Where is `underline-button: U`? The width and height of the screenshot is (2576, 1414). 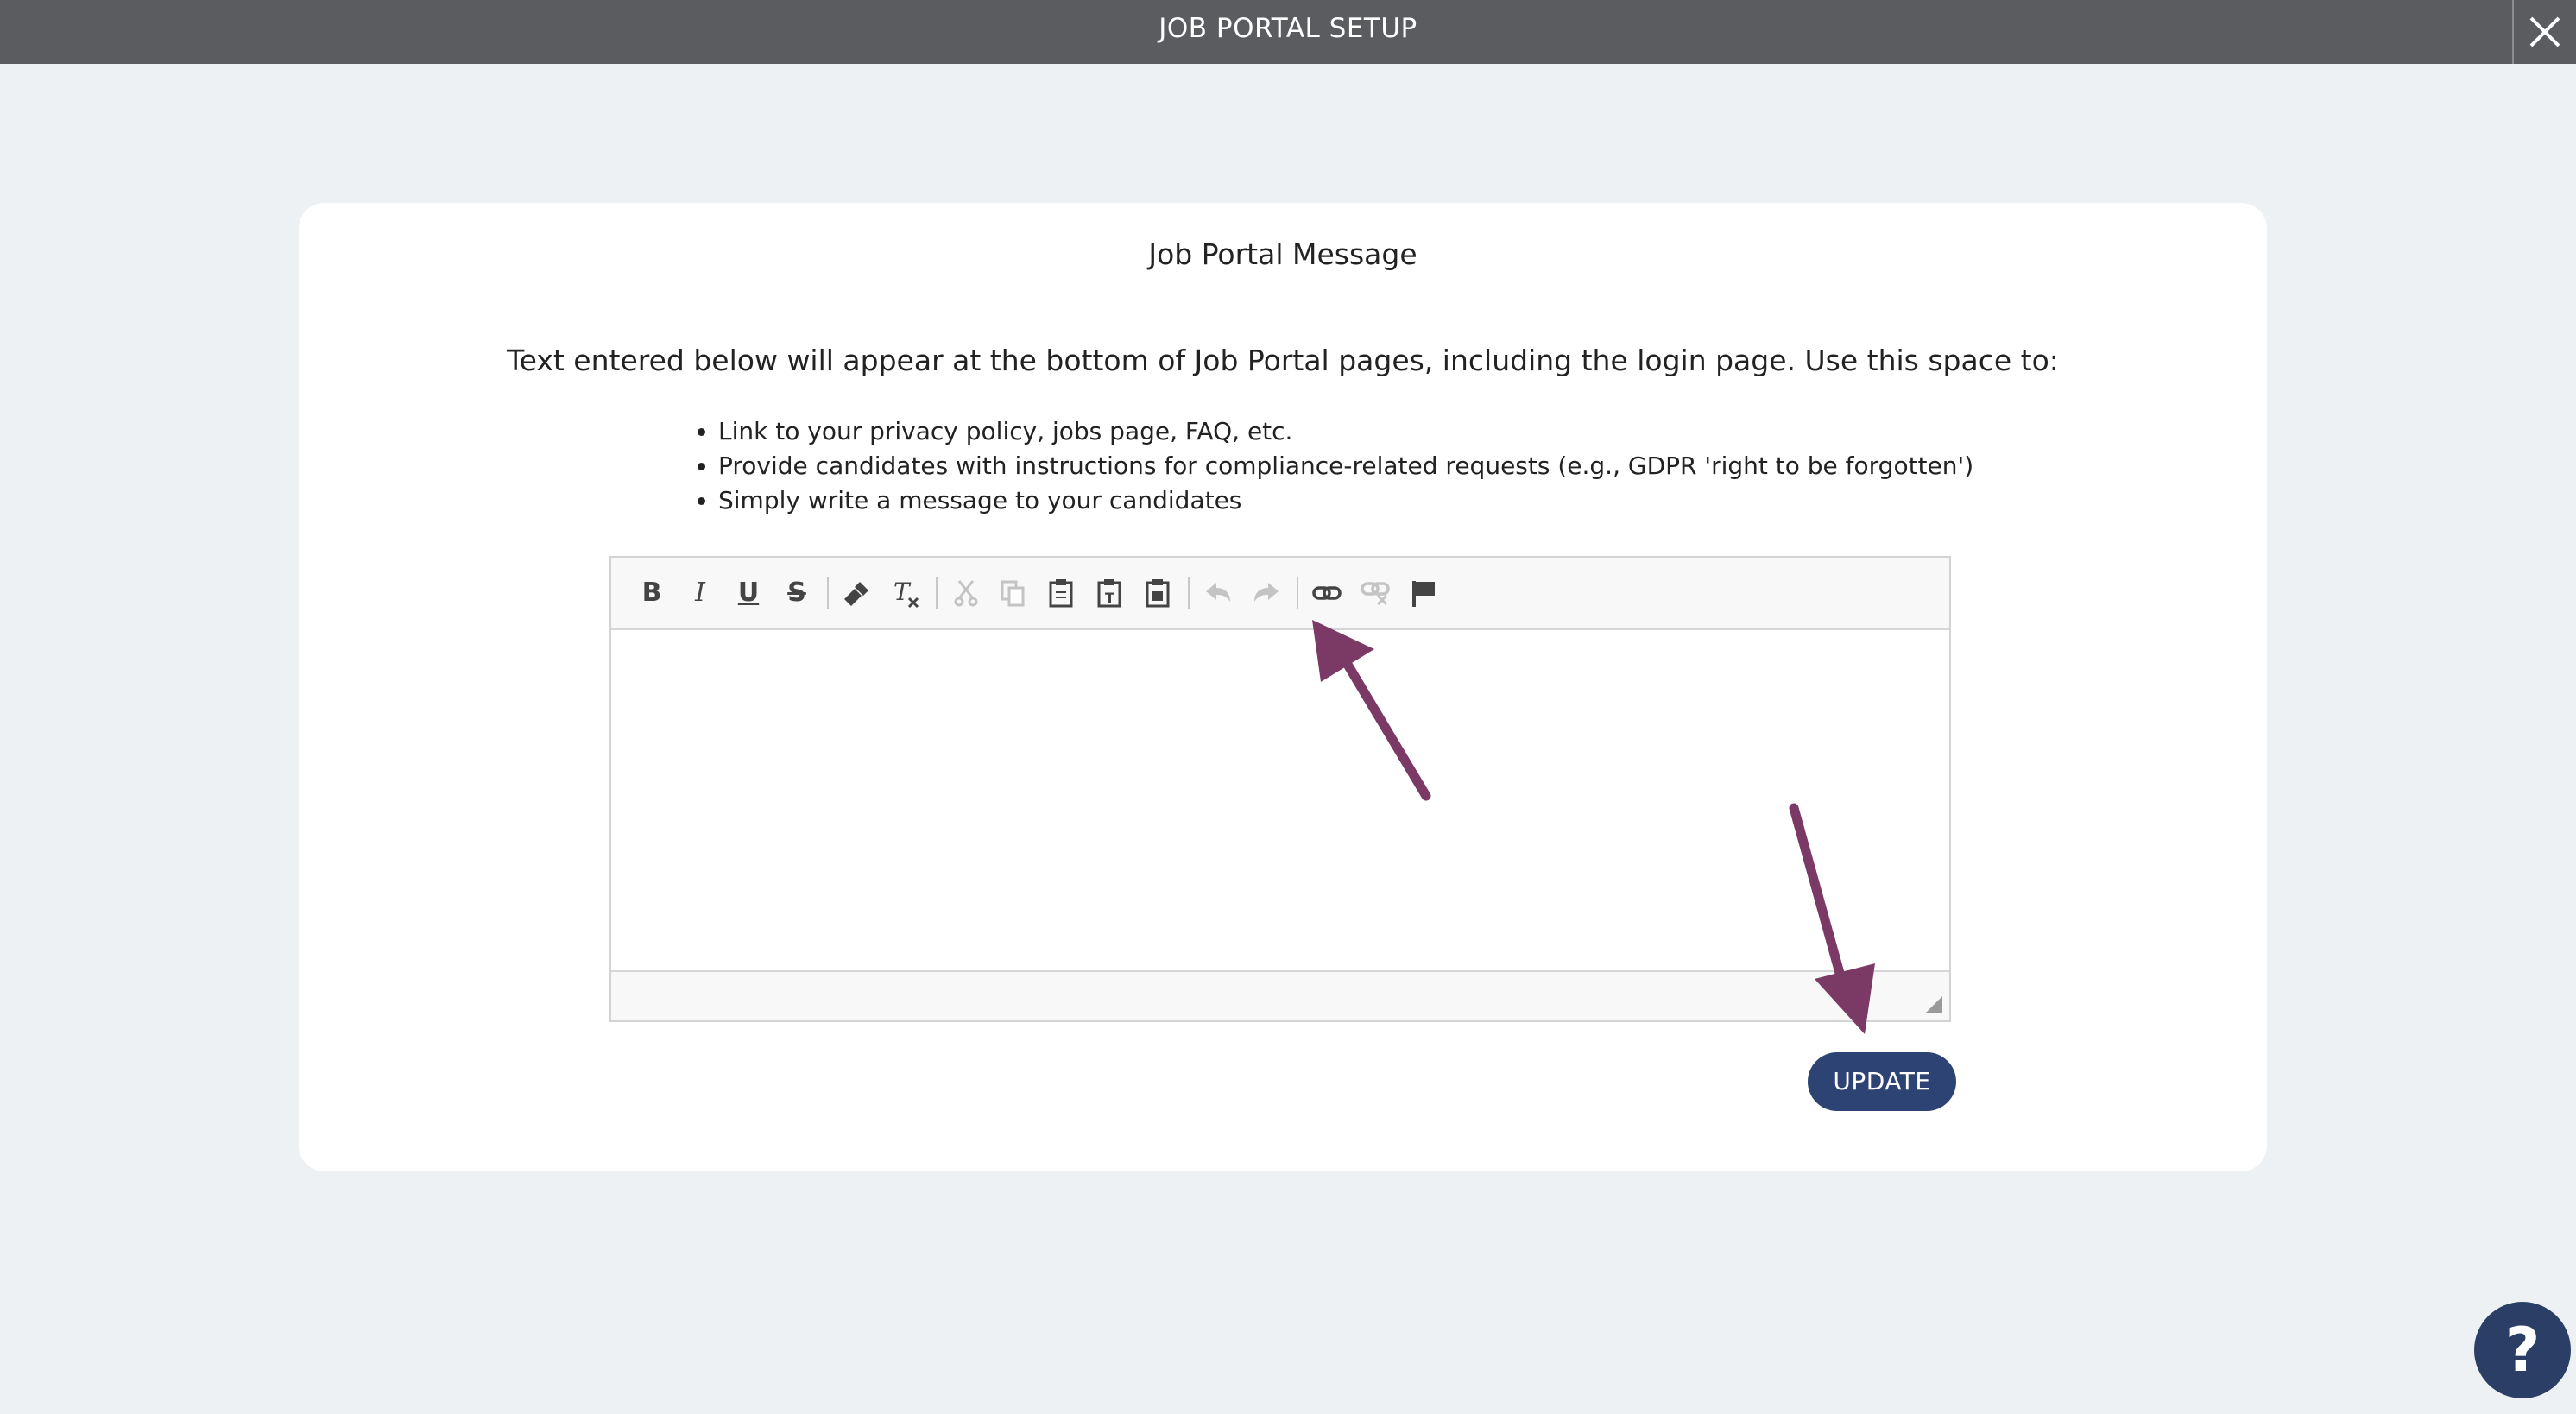 underline-button: U is located at coordinates (748, 593).